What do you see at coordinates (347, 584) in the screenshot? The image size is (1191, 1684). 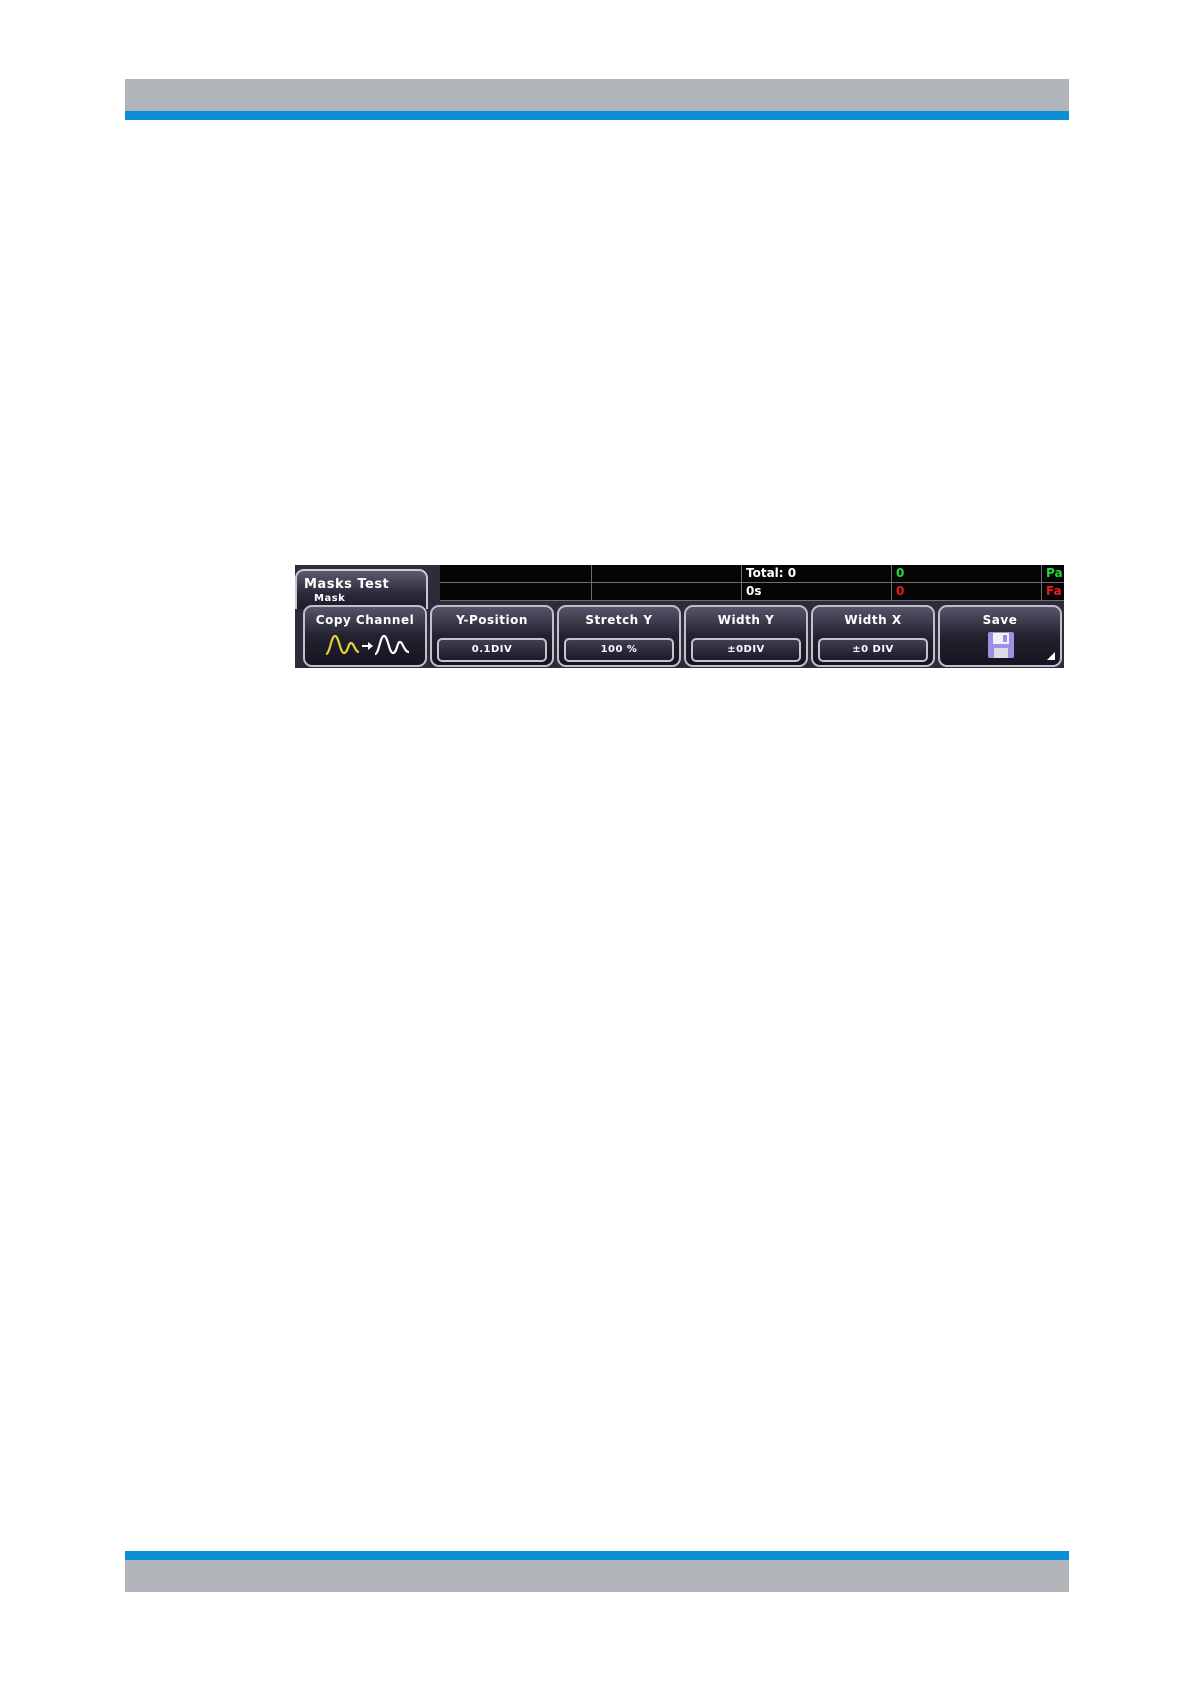 I see `menu-title: Masks Test` at bounding box center [347, 584].